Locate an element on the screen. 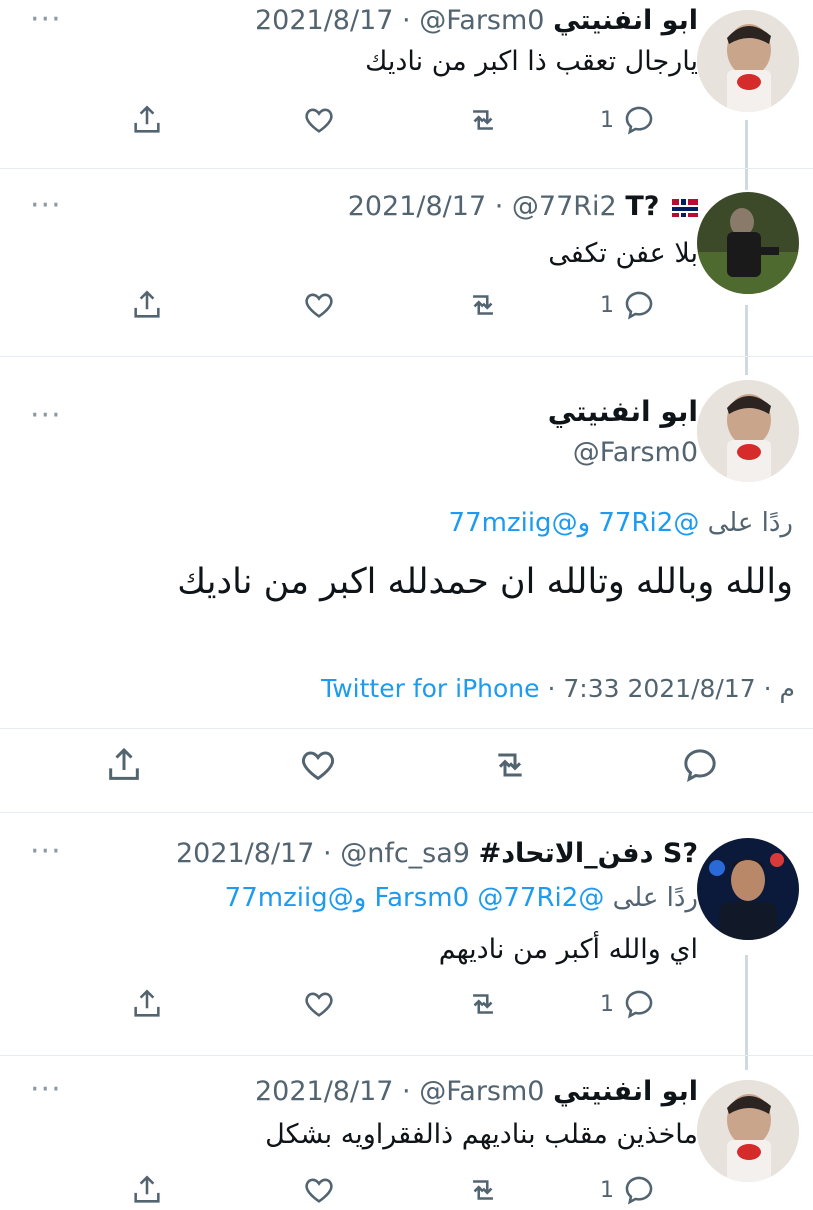 Image resolution: width=813 pixels, height=1210 pixels. tweet-header: 2021/8/17 · @Farsm0 ابو انفنيتي is located at coordinates (476, 1091).